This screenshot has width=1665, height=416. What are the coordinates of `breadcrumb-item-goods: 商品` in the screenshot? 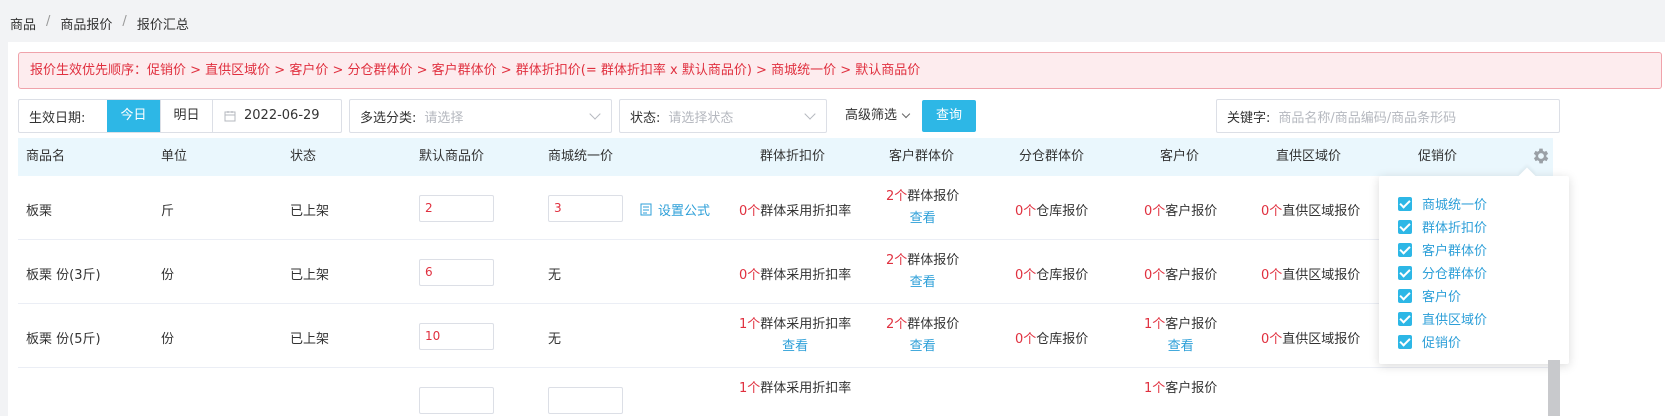 It's located at (23, 23).